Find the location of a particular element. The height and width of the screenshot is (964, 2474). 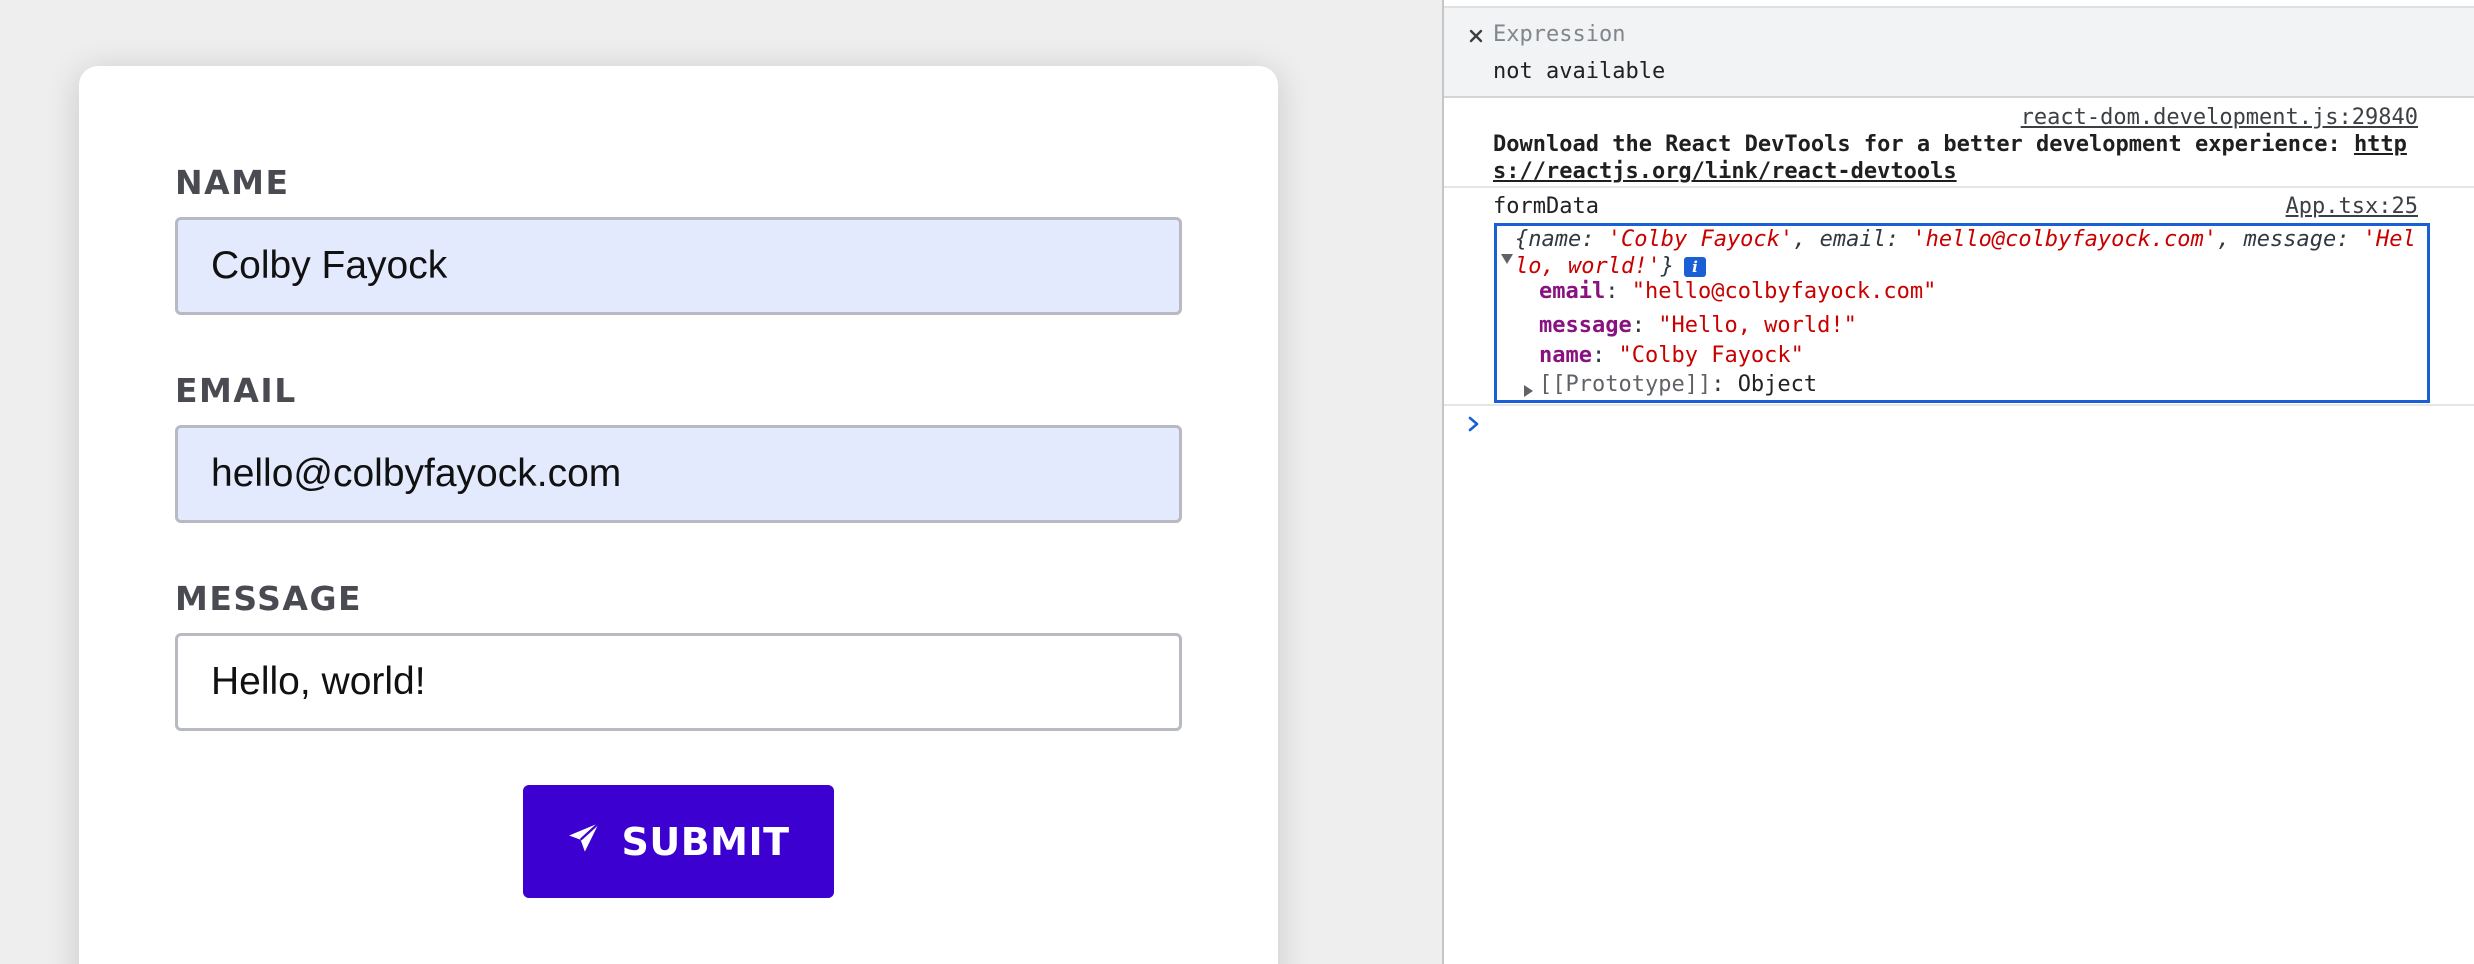

email-input is located at coordinates (678, 474).